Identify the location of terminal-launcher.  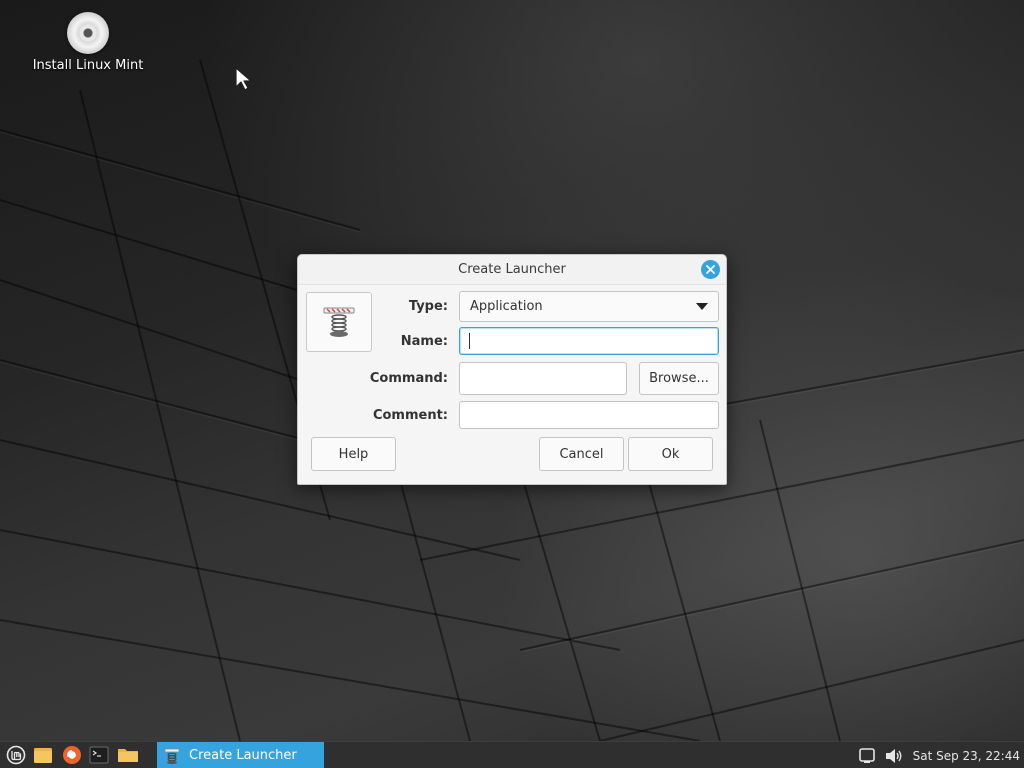
(99, 755).